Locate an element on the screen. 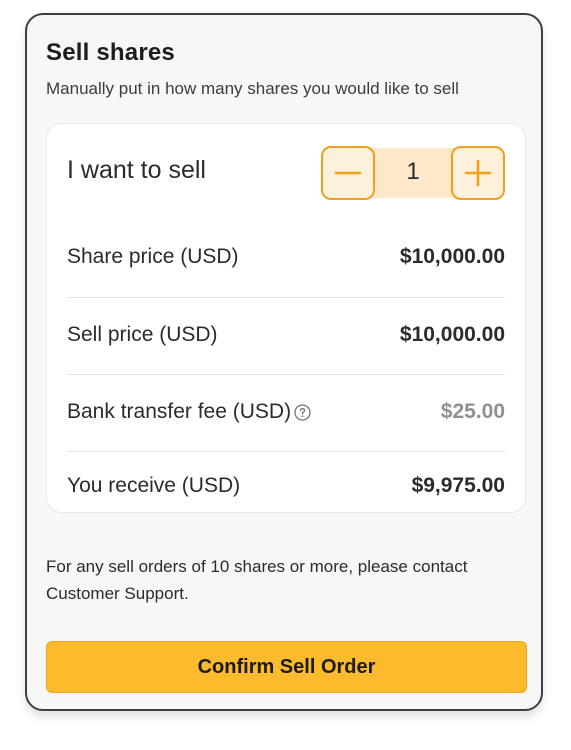  quantity-input: 1 is located at coordinates (413, 172).